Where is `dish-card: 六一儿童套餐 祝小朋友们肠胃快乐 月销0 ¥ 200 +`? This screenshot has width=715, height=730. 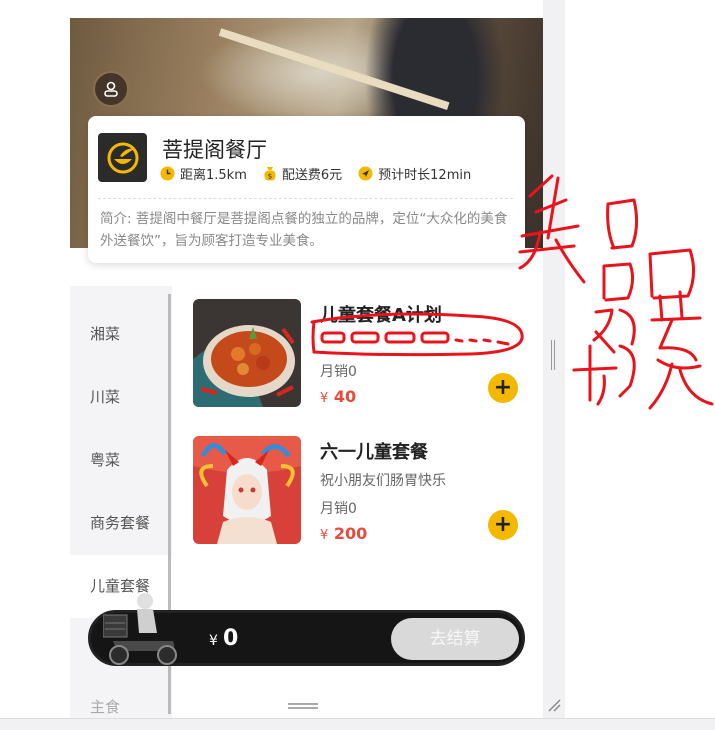
dish-card: 六一儿童套餐 祝小朋友们肠胃快乐 月销0 ¥ 200 + is located at coordinates (358, 493).